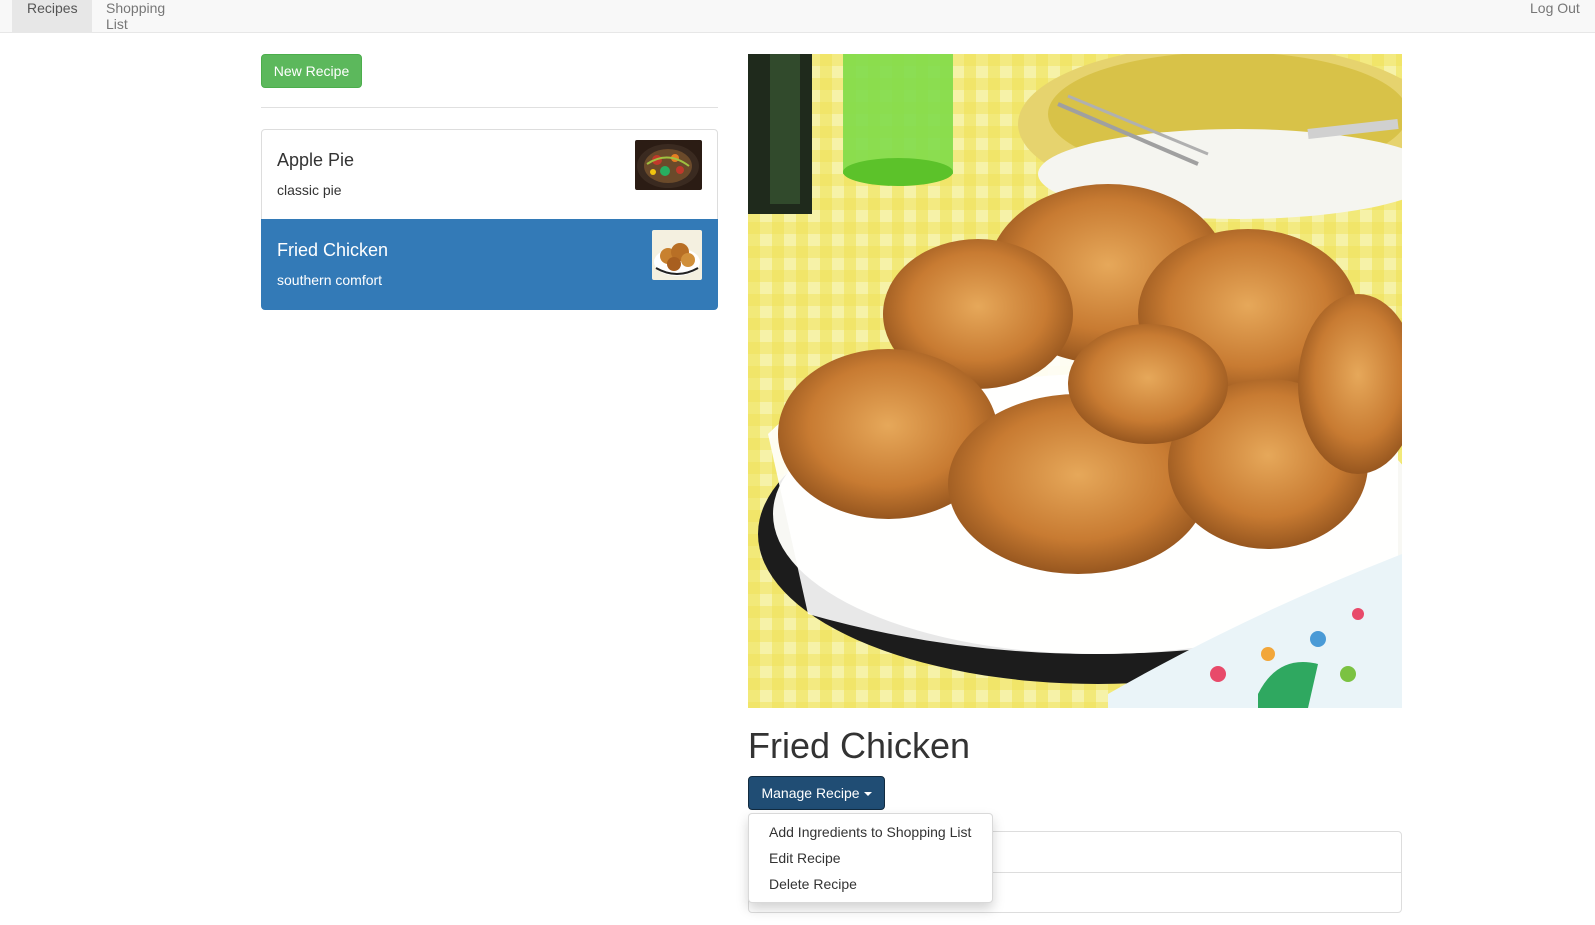  What do you see at coordinates (810, 793) in the screenshot?
I see `manage-recipe-label: Manage Recipe` at bounding box center [810, 793].